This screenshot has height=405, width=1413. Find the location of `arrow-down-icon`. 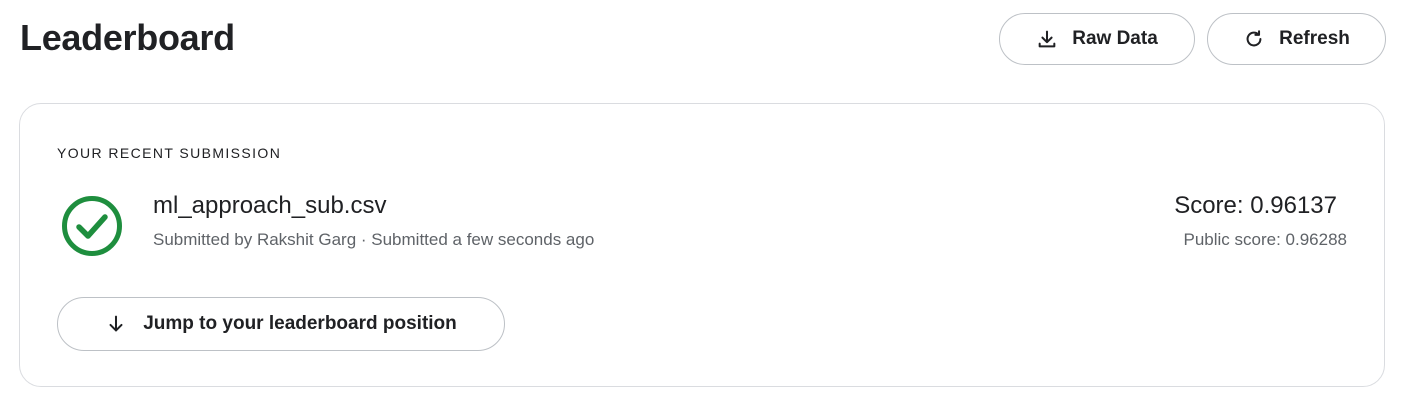

arrow-down-icon is located at coordinates (116, 324).